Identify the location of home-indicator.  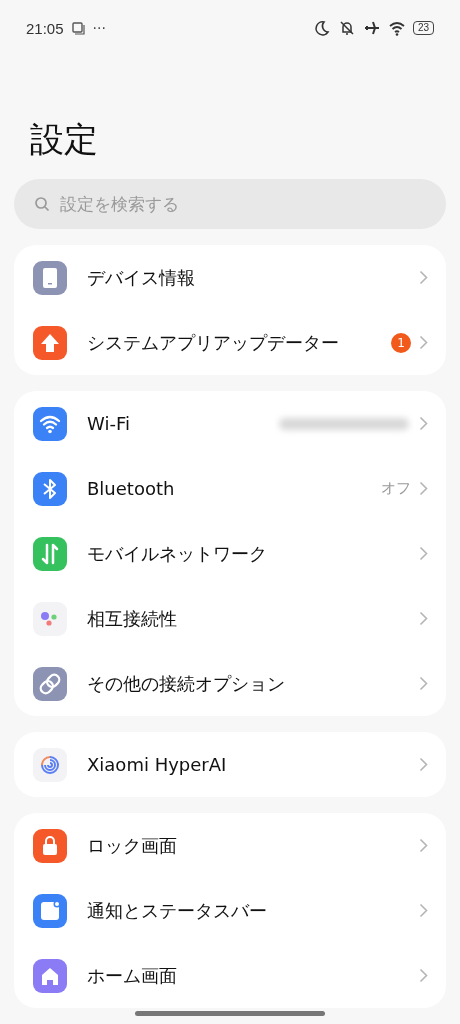
(230, 1013).